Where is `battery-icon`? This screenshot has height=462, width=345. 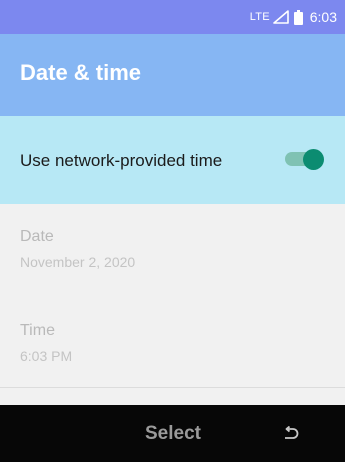 battery-icon is located at coordinates (298, 17).